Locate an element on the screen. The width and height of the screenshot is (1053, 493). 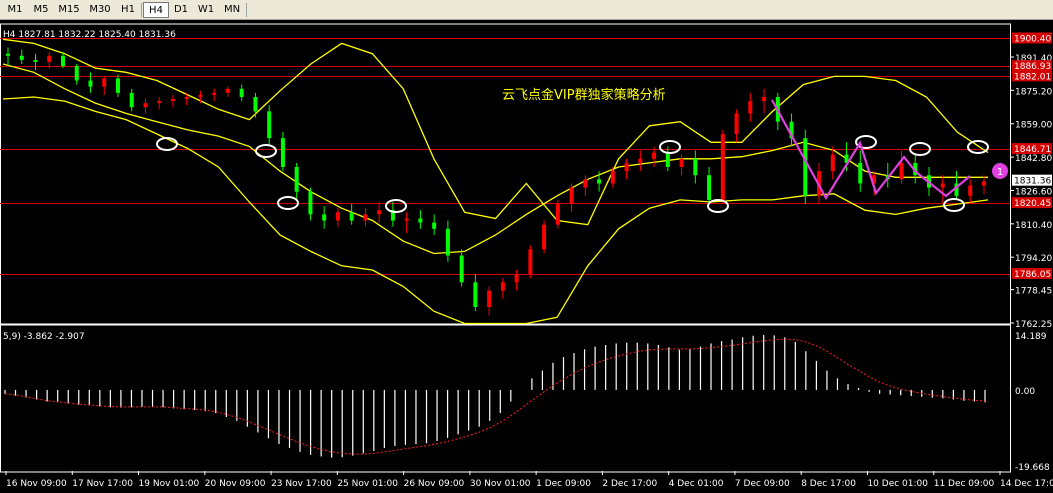
x-tick-label: 20 Nov 09:00 is located at coordinates (235, 484).